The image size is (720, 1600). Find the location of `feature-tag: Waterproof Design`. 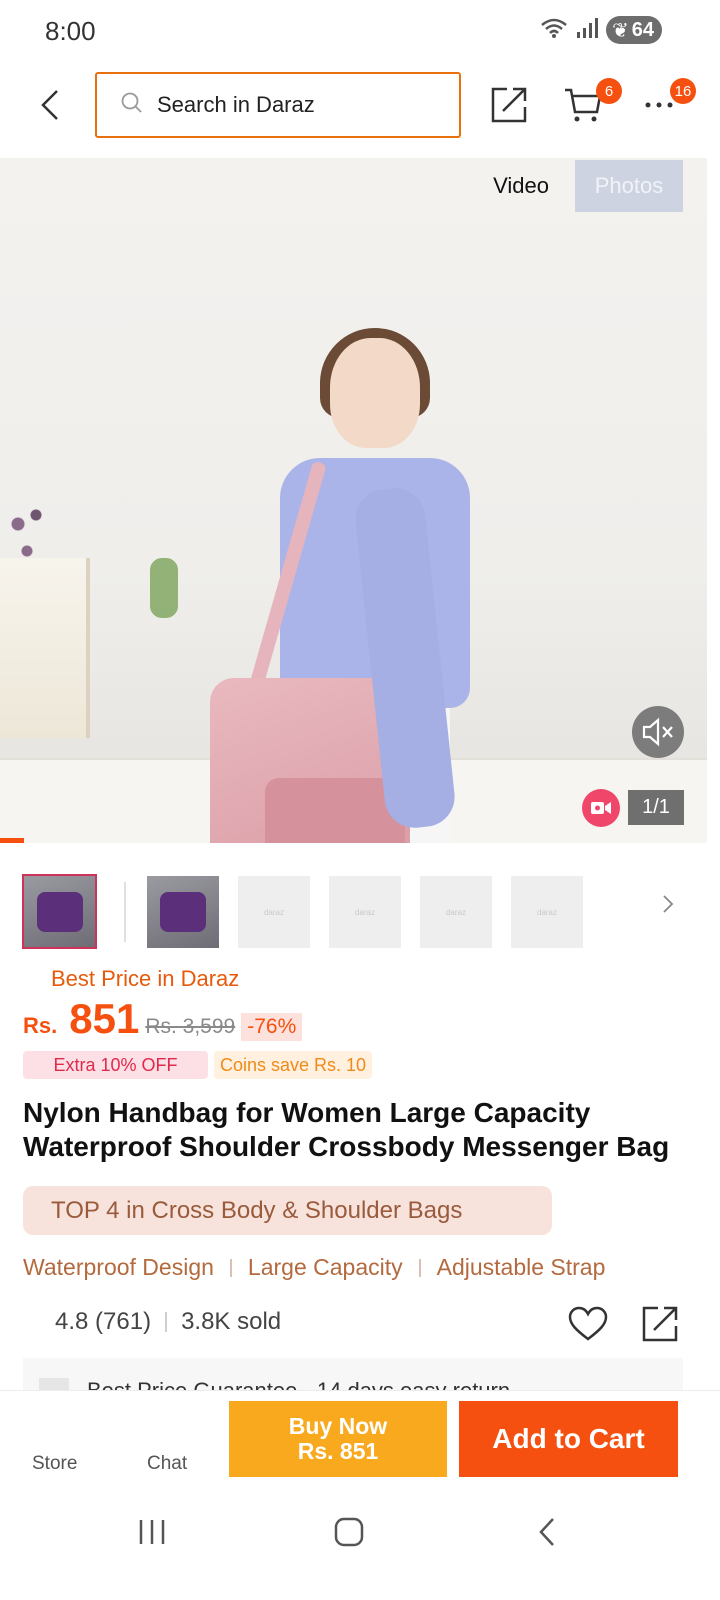

feature-tag: Waterproof Design is located at coordinates (118, 1267).